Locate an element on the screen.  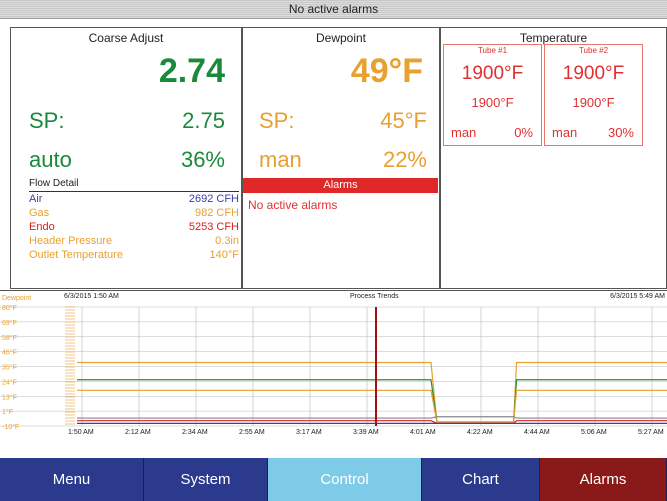
bottom-nav: Menu System Control Chart Alarms is located at coordinates (333, 479).